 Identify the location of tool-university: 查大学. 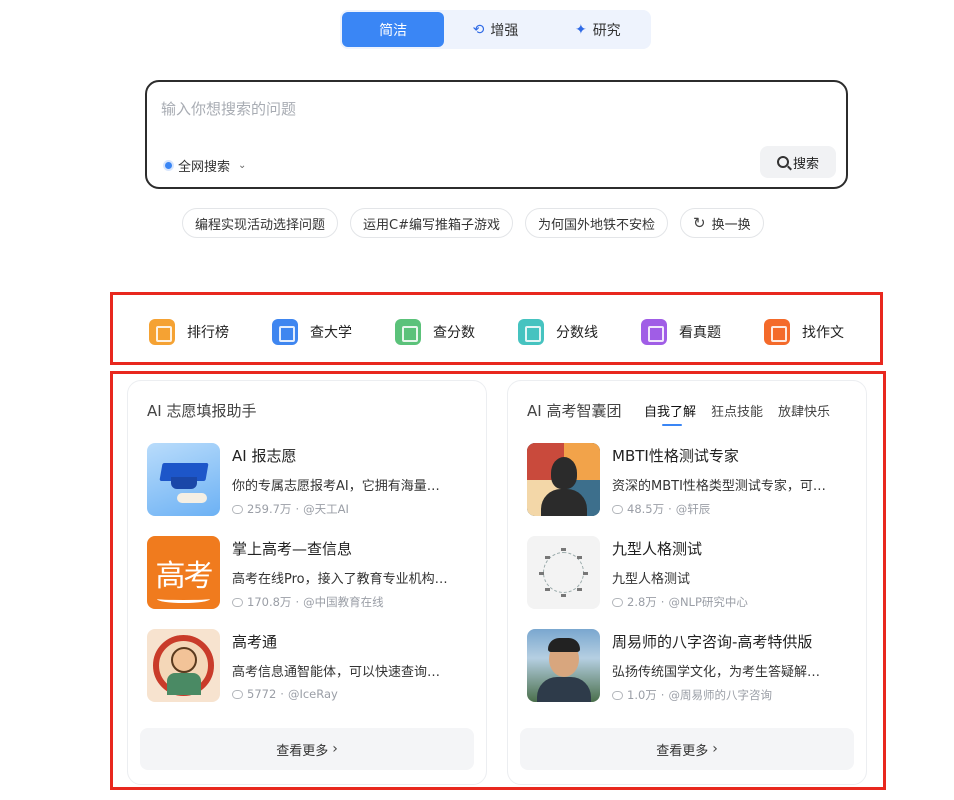
(333, 332).